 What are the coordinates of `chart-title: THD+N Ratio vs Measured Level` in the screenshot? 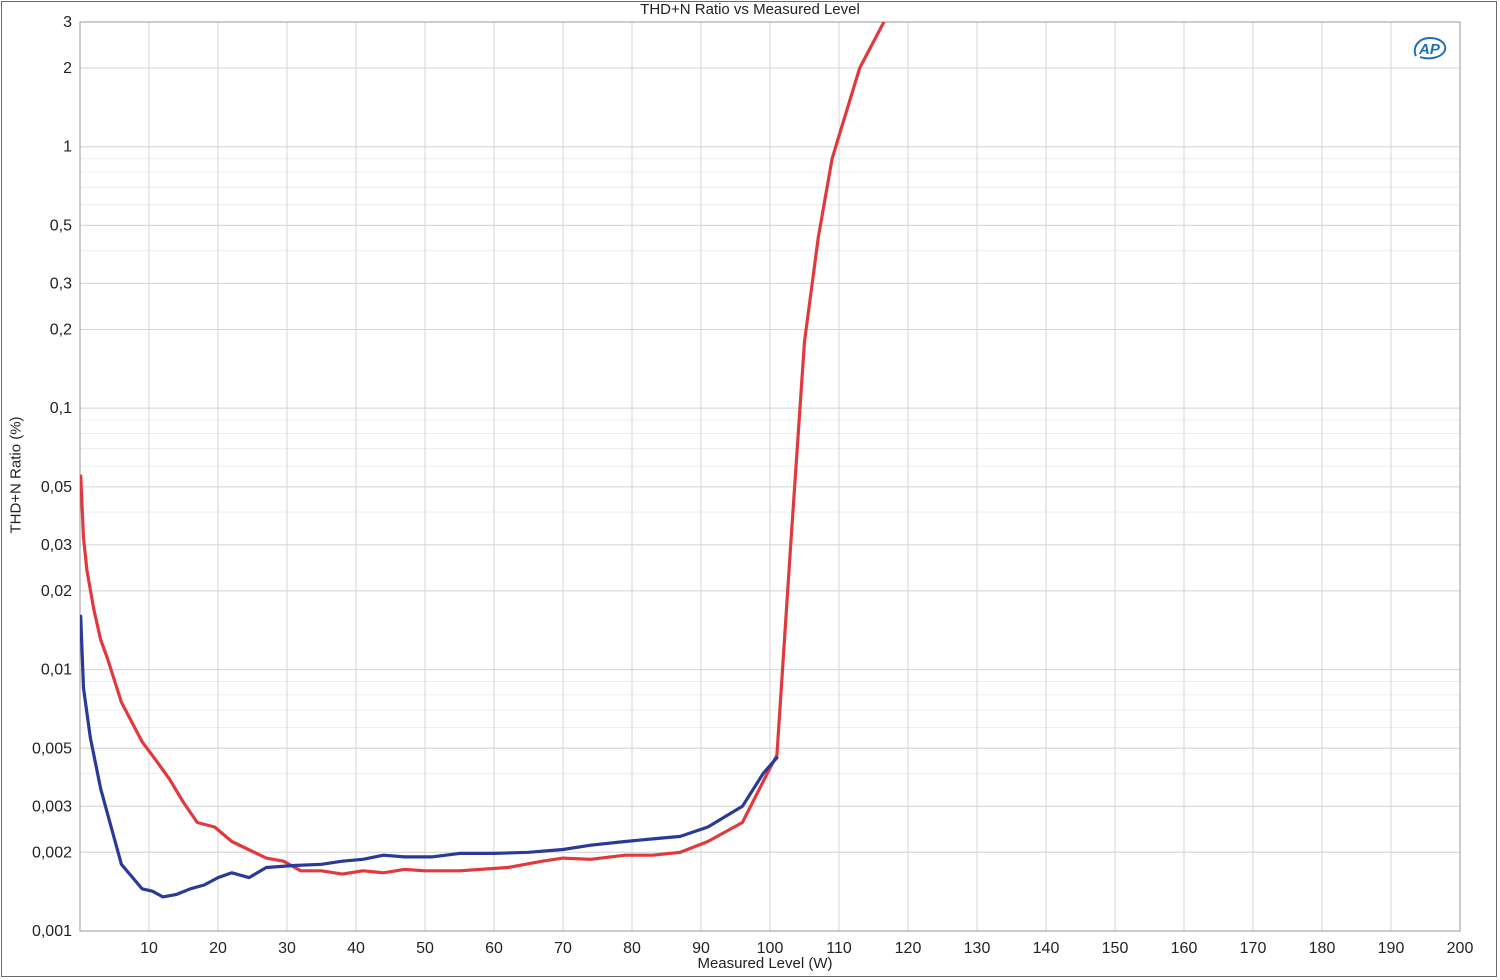 It's located at (750, 9).